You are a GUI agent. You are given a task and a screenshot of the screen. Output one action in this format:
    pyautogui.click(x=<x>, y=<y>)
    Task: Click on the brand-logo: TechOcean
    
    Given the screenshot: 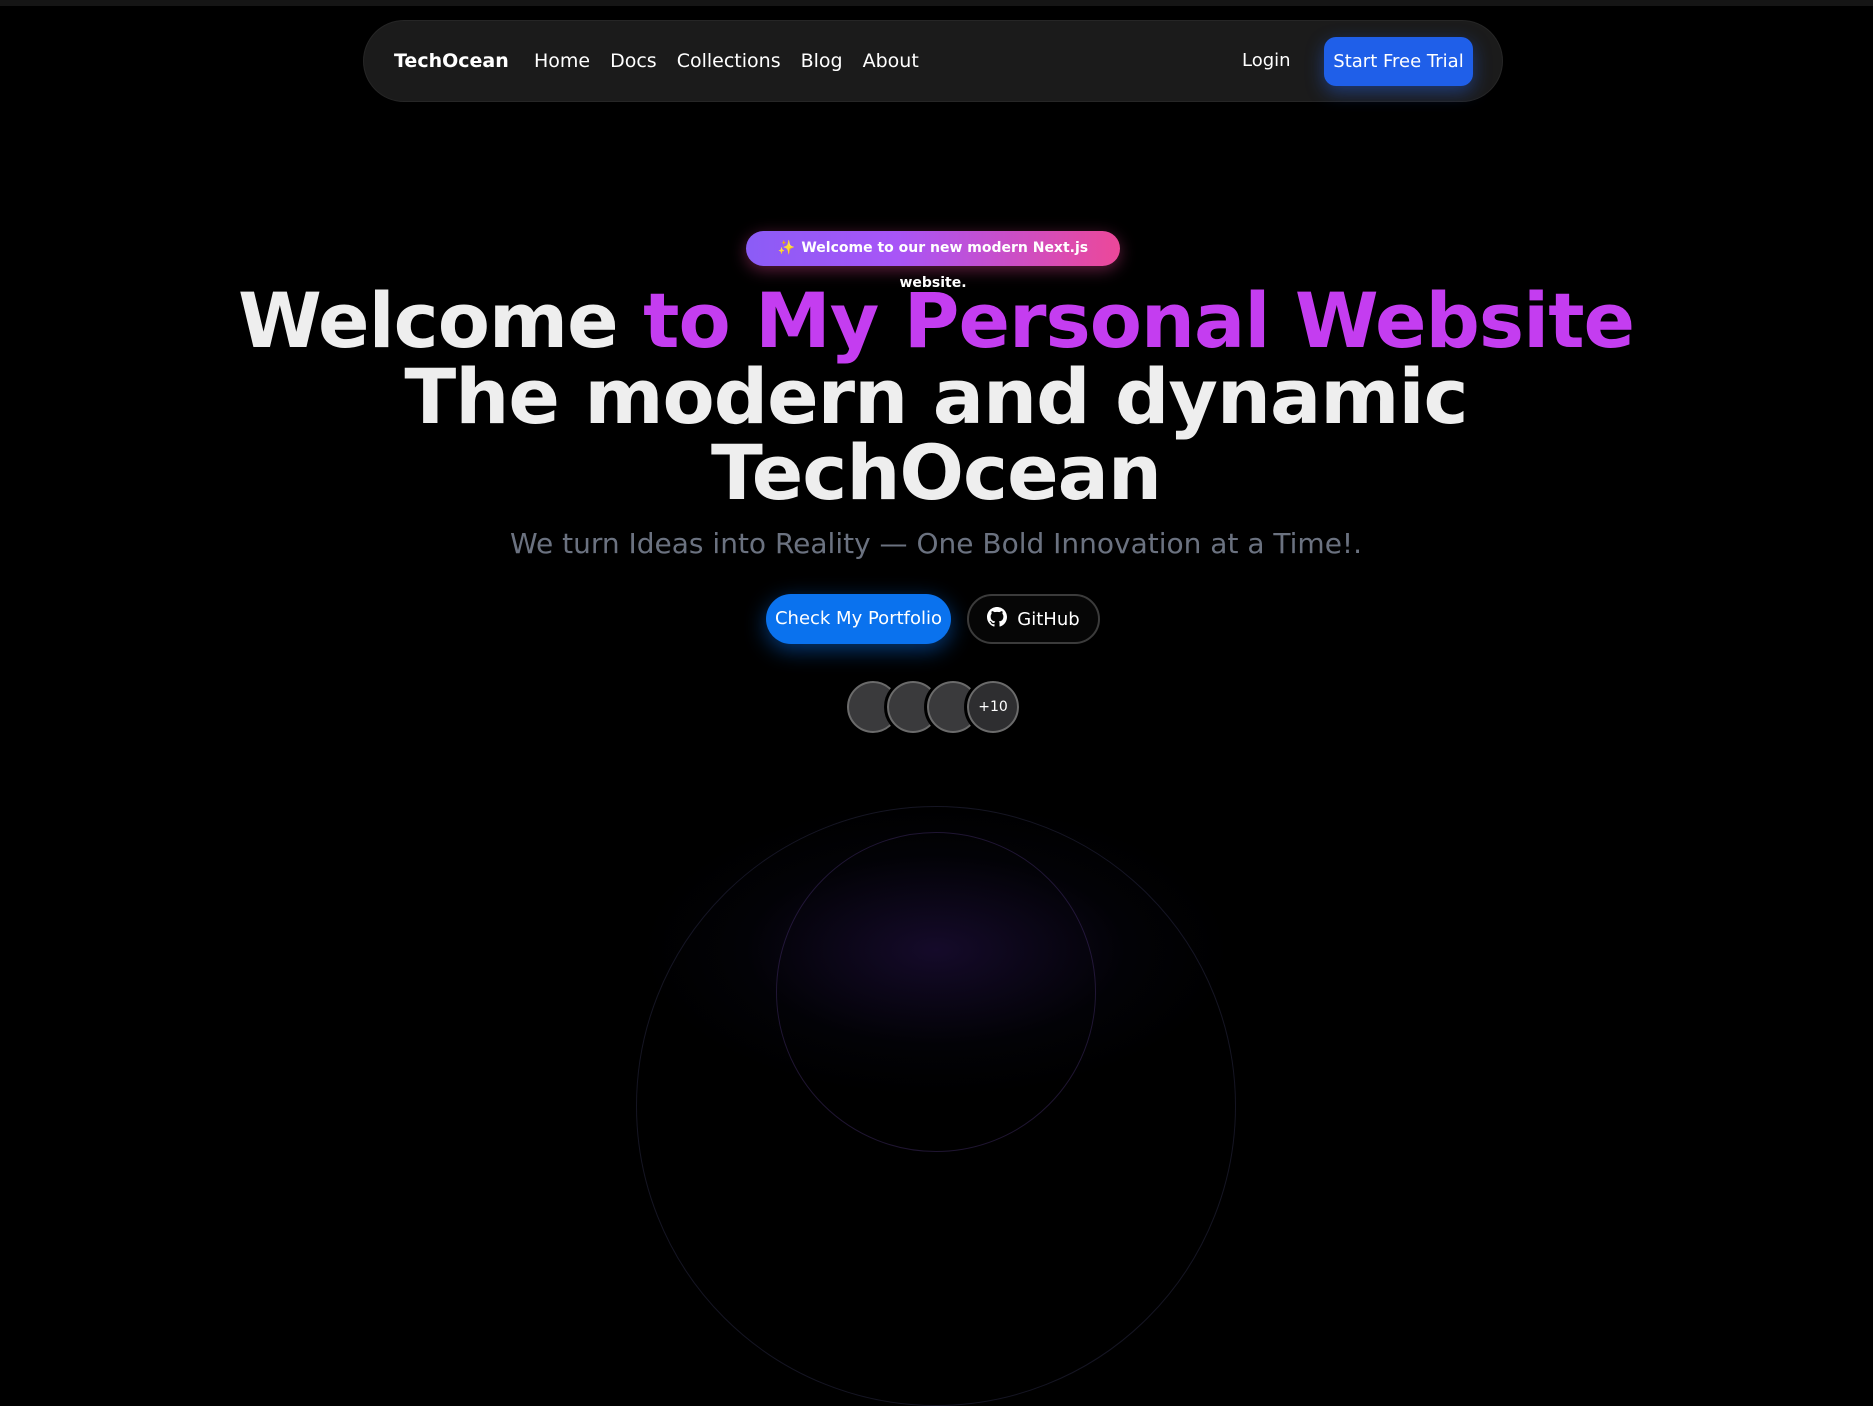 What is the action you would take?
    pyautogui.click(x=451, y=61)
    